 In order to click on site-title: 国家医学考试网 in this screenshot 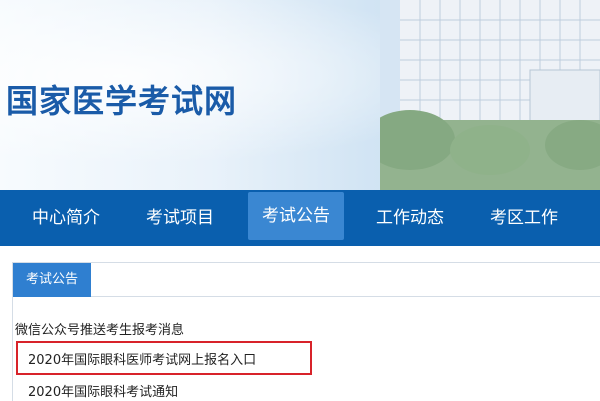, I will do `click(121, 99)`.